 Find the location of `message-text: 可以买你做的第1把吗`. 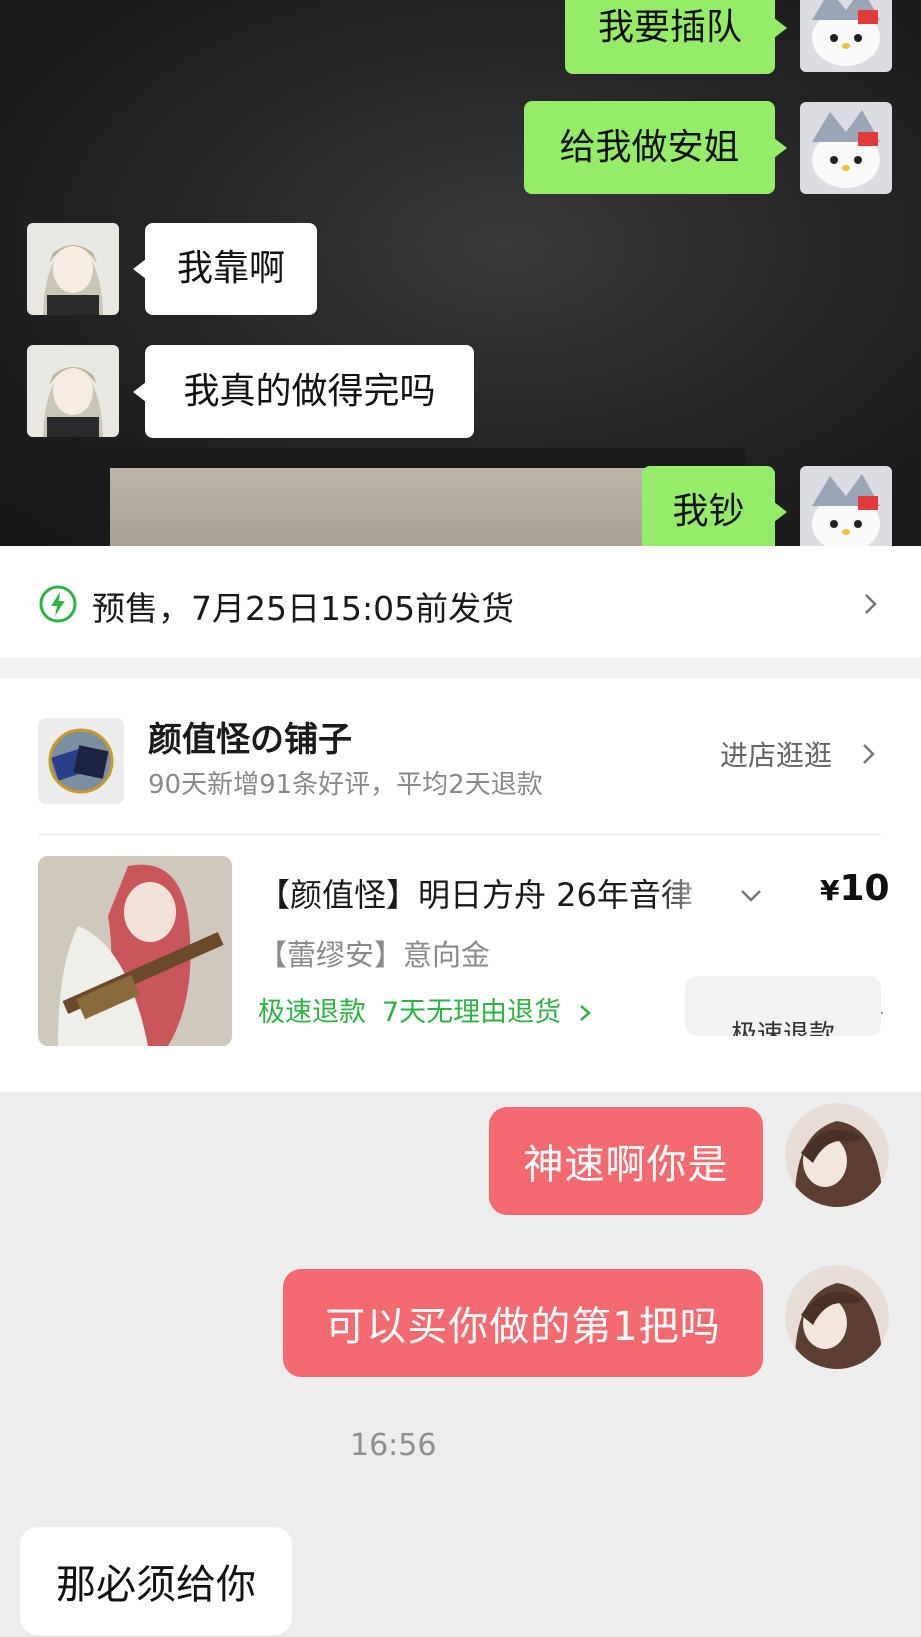

message-text: 可以买你做的第1把吗 is located at coordinates (523, 1327).